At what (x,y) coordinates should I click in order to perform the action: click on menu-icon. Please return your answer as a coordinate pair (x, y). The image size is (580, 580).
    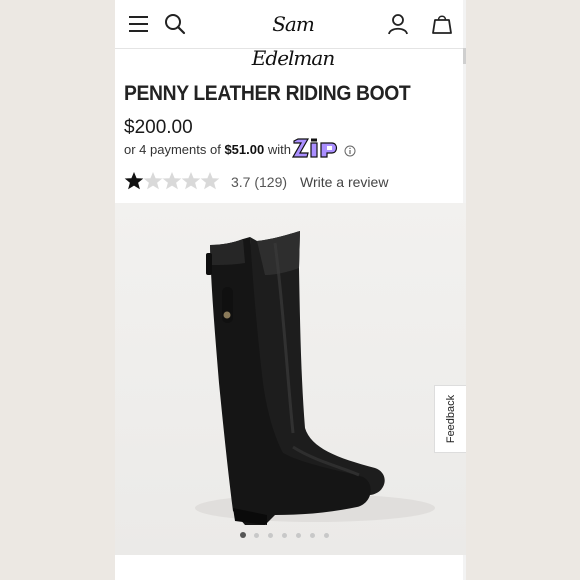
    Looking at the image, I should click on (139, 24).